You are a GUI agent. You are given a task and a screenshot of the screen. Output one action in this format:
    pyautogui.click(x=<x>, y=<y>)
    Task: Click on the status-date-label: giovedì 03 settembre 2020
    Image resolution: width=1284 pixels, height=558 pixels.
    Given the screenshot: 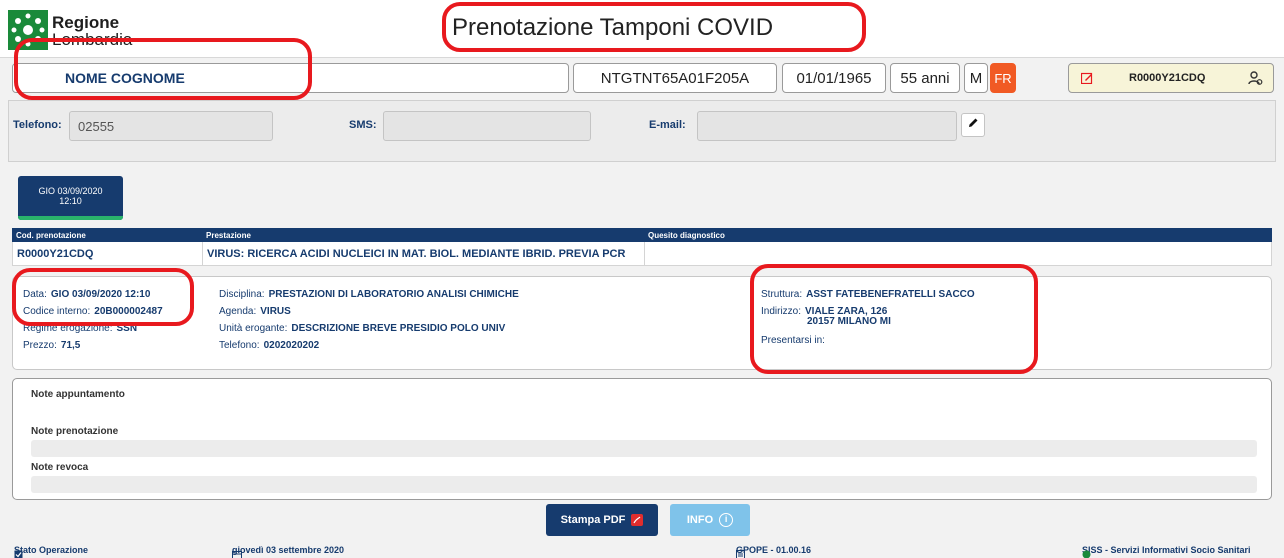 What is the action you would take?
    pyautogui.click(x=288, y=550)
    